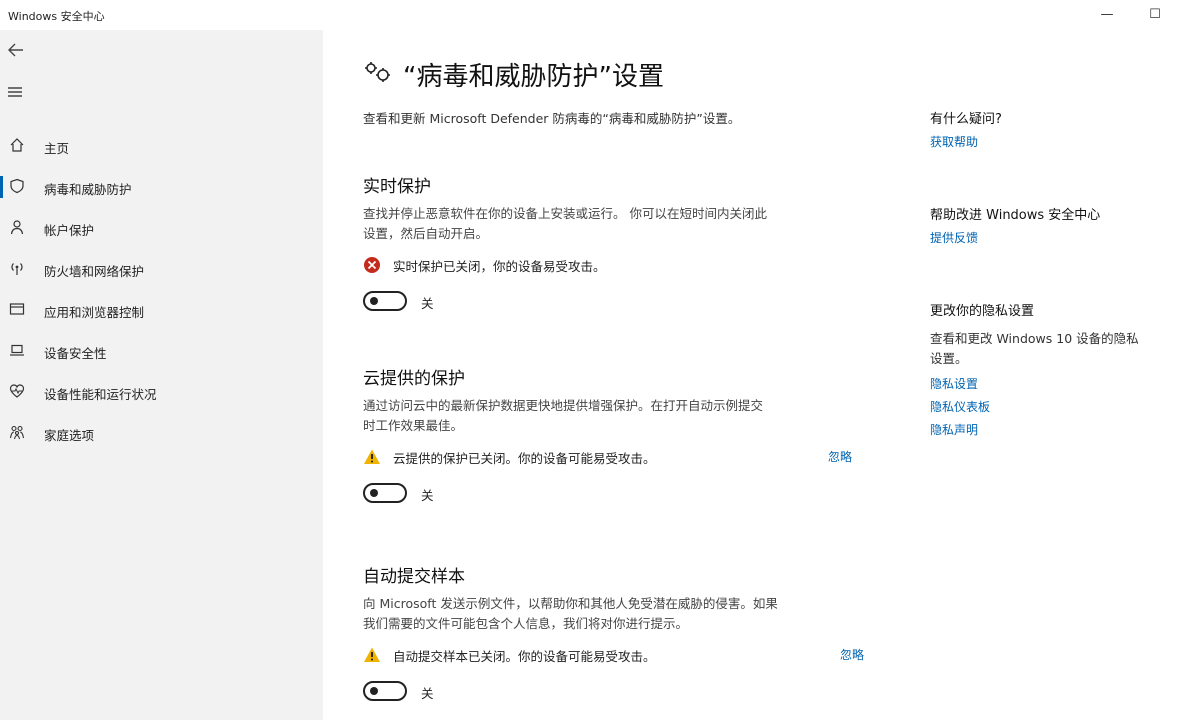 The image size is (1192, 720). I want to click on gears-icon, so click(378, 74).